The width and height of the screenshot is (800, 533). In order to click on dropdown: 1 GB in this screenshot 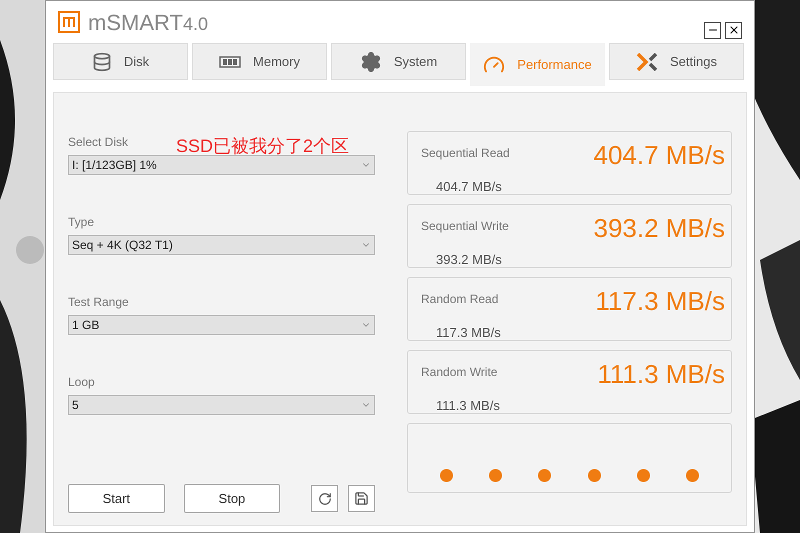, I will do `click(221, 325)`.